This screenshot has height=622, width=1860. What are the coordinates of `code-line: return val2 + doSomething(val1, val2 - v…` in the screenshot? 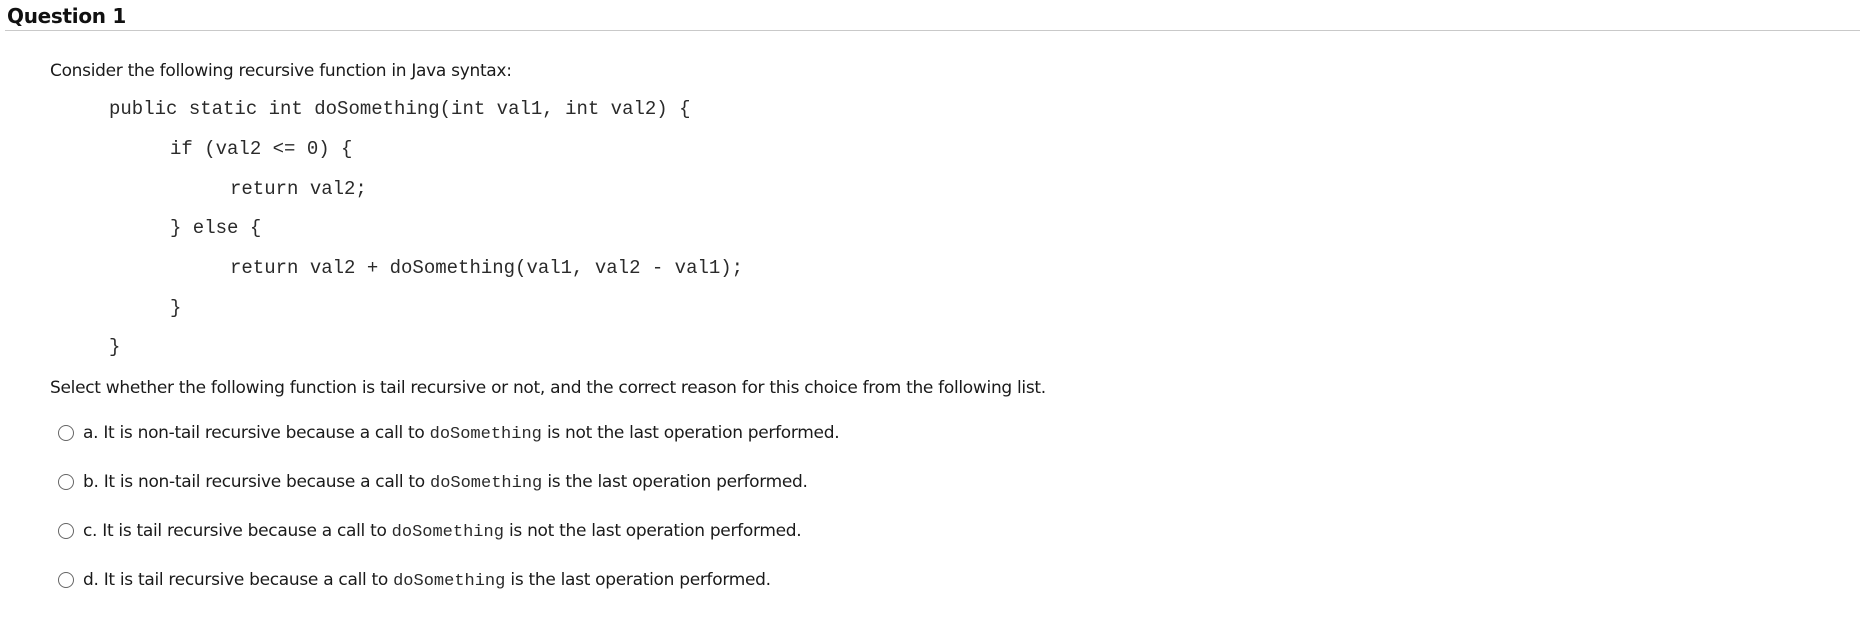 It's located at (487, 268).